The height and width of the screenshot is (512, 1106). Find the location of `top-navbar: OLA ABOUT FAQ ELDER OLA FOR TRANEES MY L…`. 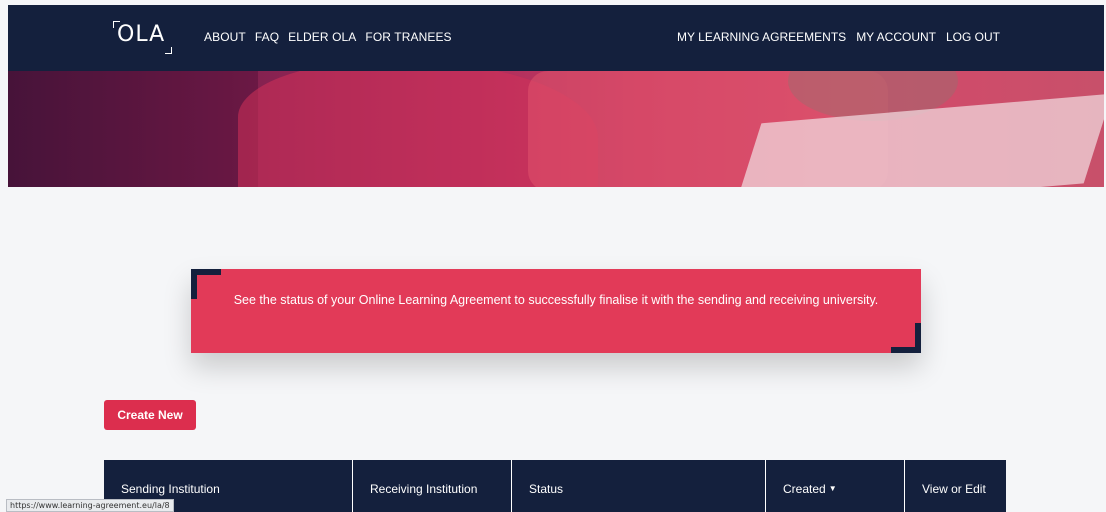

top-navbar: OLA ABOUT FAQ ELDER OLA FOR TRANEES MY L… is located at coordinates (556, 38).